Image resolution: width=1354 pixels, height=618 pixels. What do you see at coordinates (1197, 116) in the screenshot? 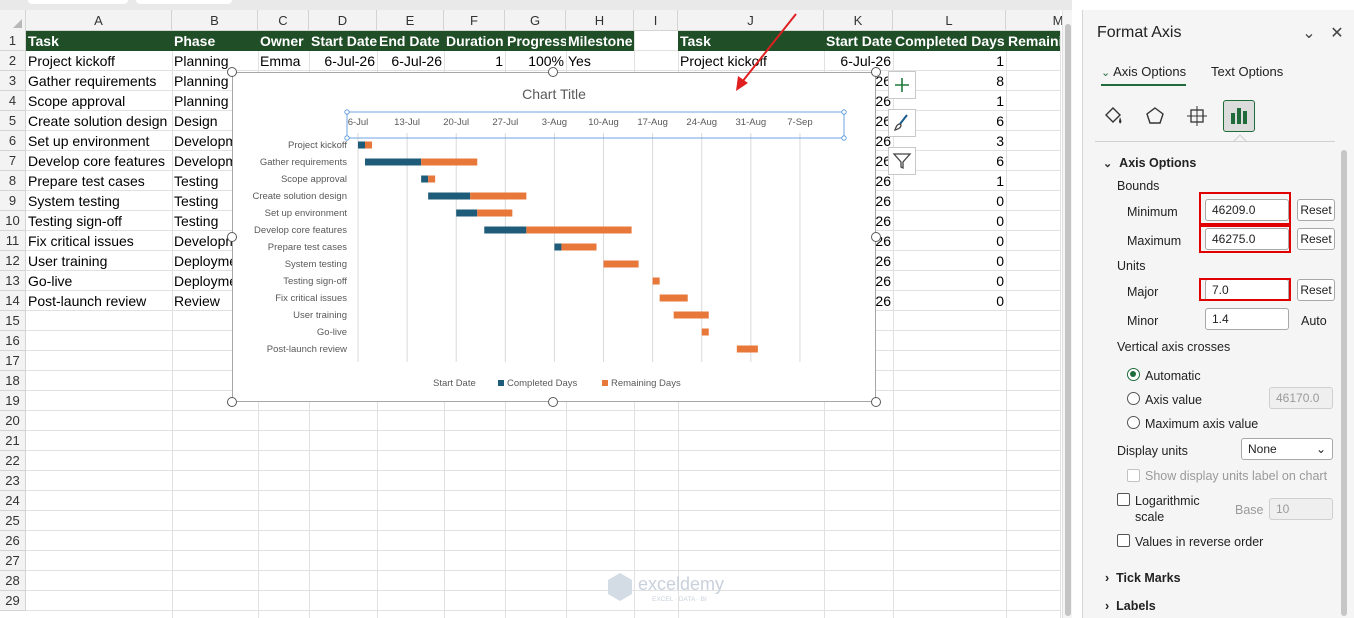
I see `size-properties-button` at bounding box center [1197, 116].